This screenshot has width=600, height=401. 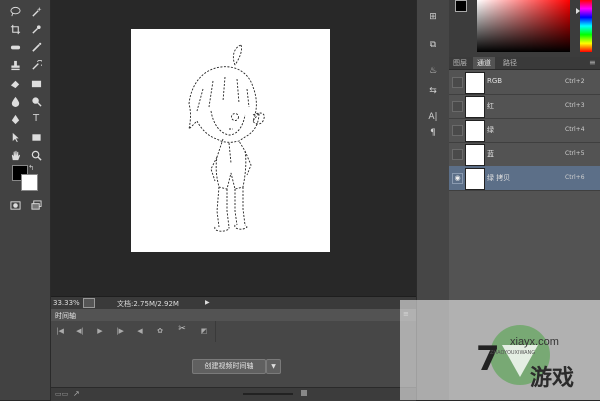 What do you see at coordinates (457, 178) in the screenshot?
I see `eye-icon: ◉` at bounding box center [457, 178].